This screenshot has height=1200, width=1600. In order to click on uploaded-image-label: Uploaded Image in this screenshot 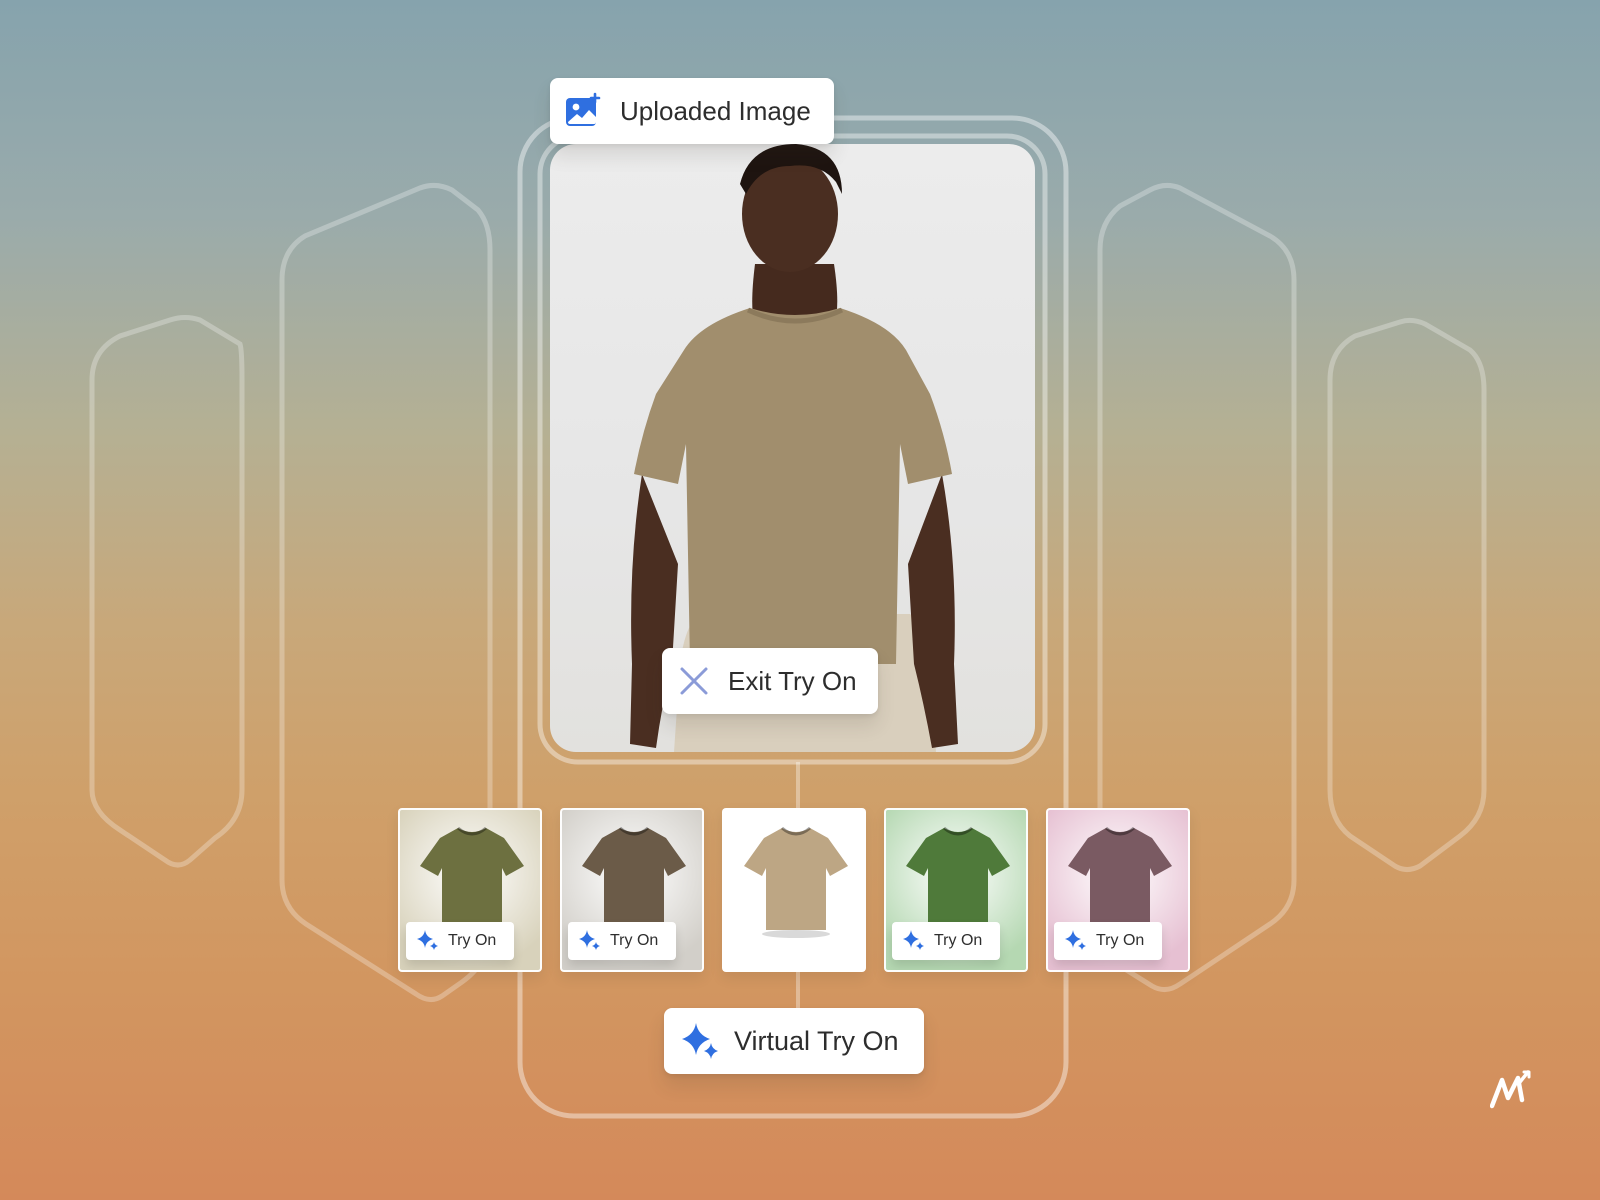, I will do `click(692, 111)`.